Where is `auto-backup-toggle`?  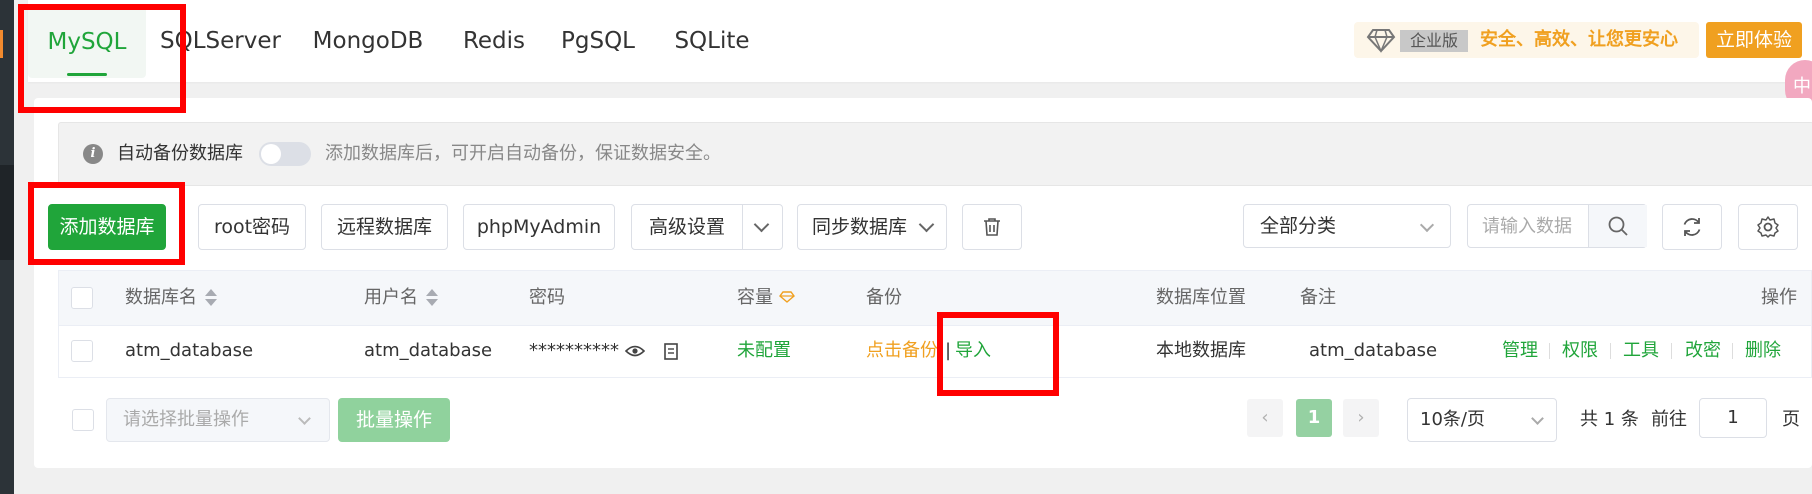 auto-backup-toggle is located at coordinates (285, 154).